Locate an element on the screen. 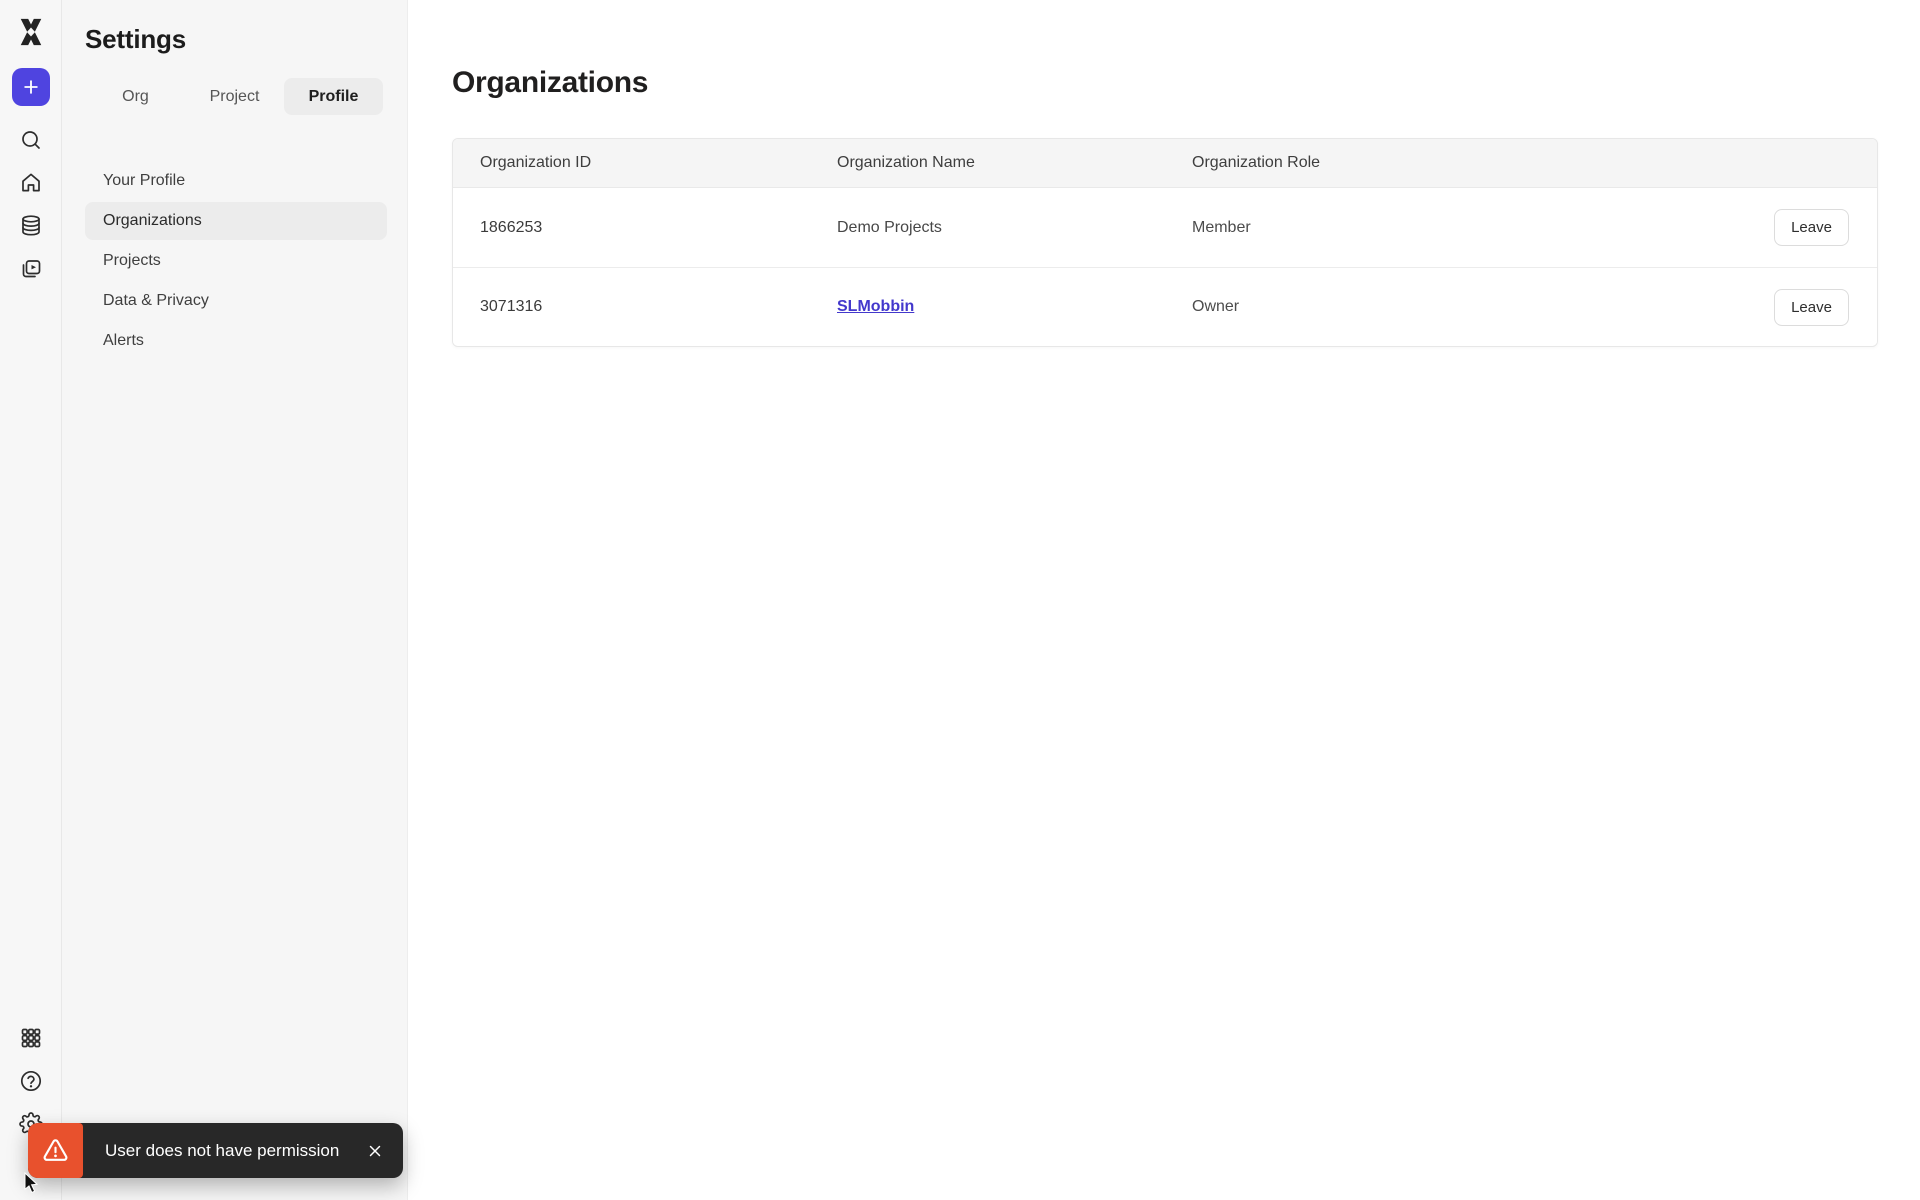 The width and height of the screenshot is (1920, 1200). sidebar-item-alerts: Alerts is located at coordinates (236, 341).